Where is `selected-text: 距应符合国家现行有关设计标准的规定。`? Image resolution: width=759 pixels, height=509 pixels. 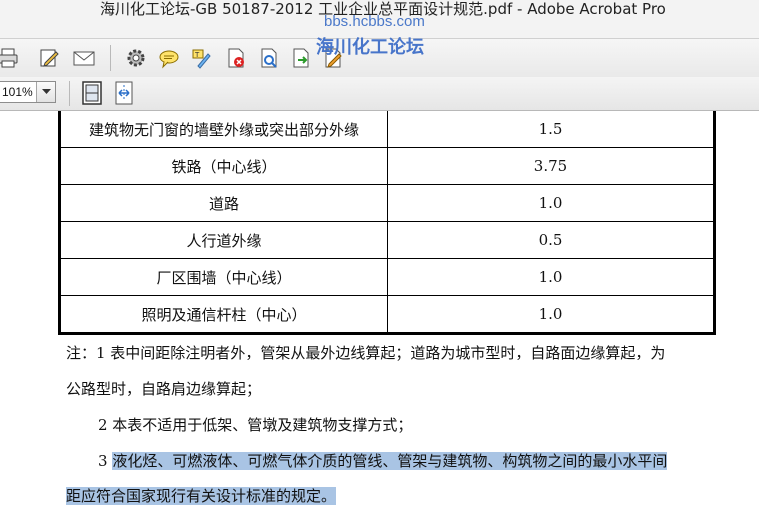
selected-text: 距应符合国家现行有关设计标准的规定。 is located at coordinates (201, 496).